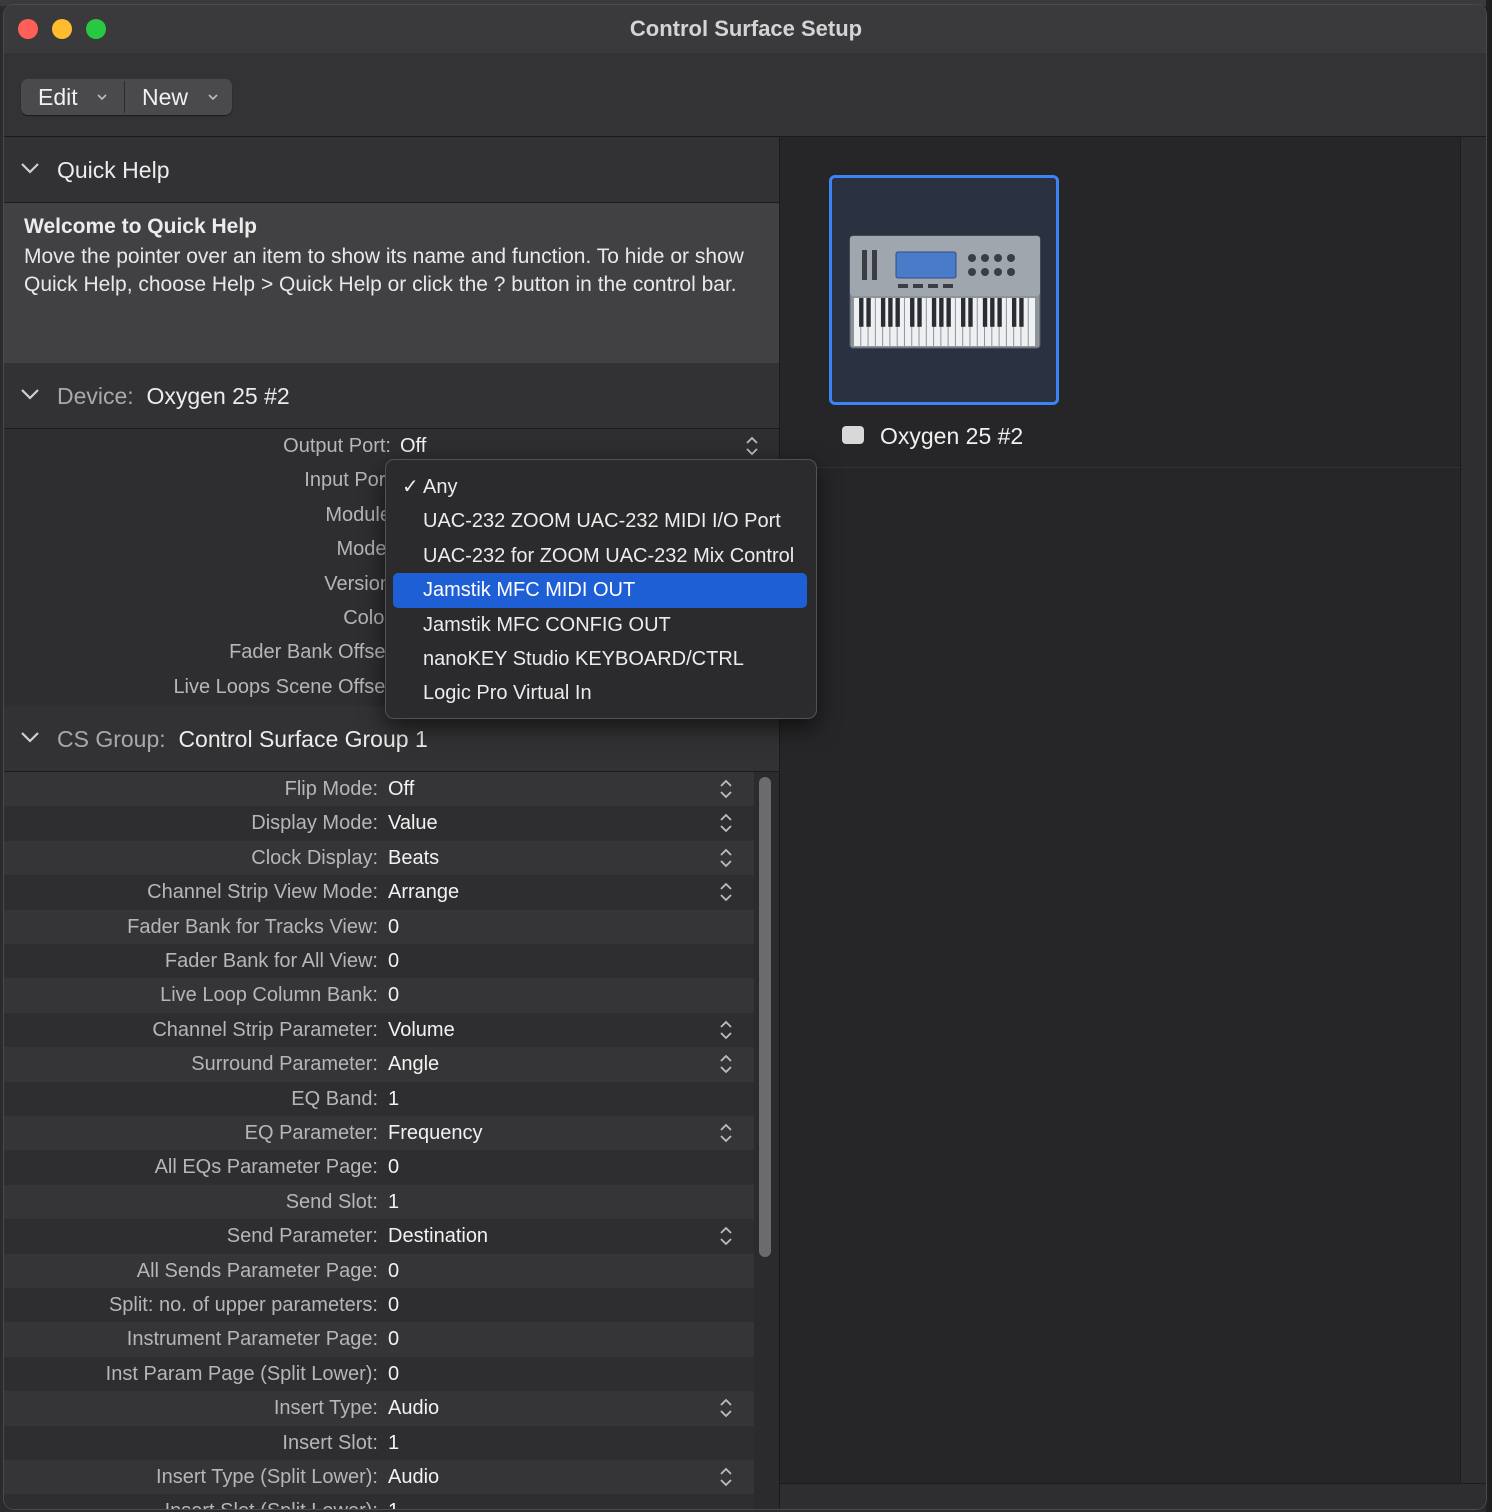  I want to click on new-menu-button: New, so click(178, 97).